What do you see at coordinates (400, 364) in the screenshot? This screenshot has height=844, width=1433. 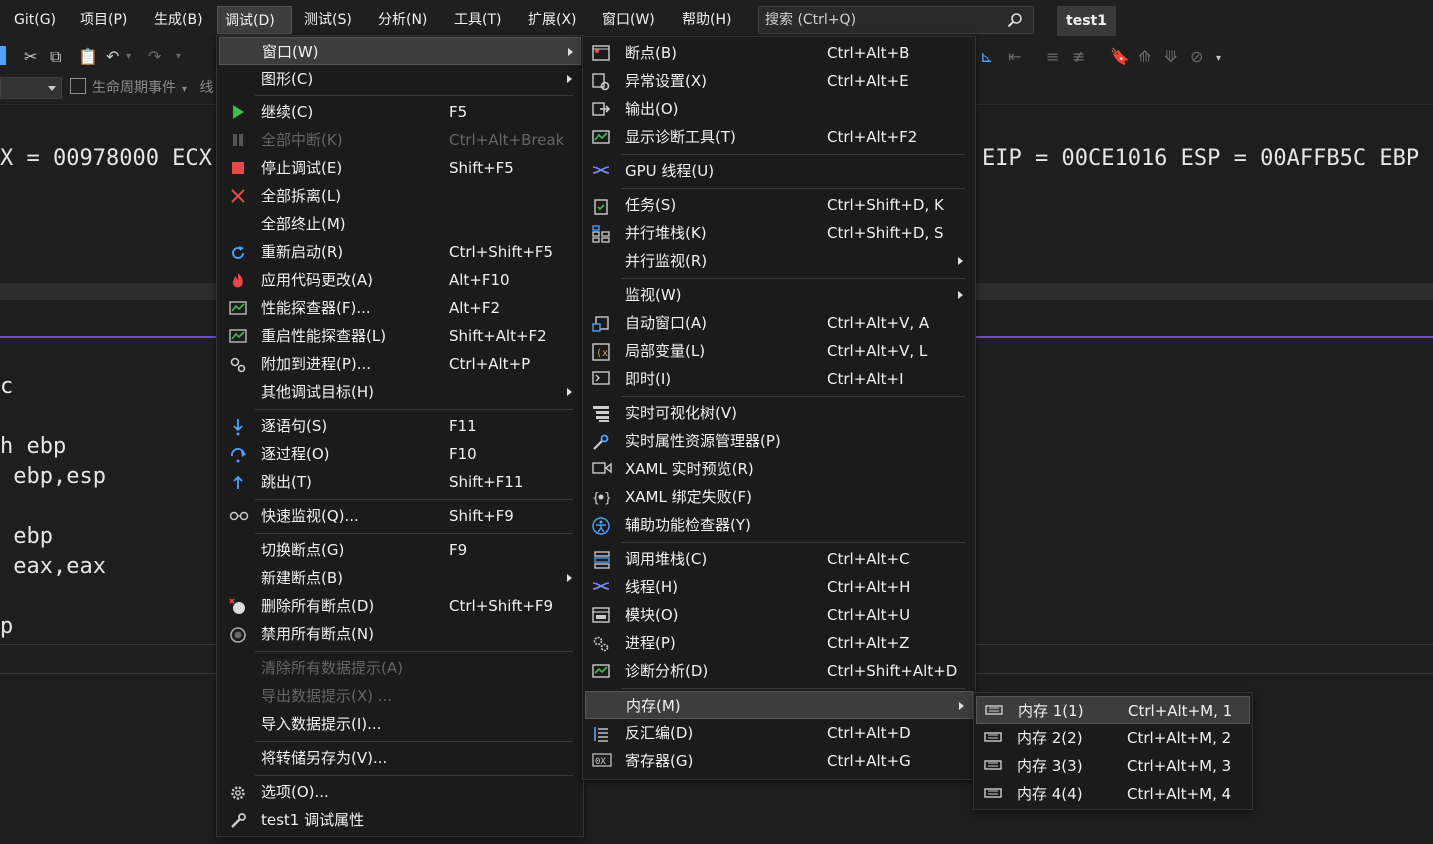 I see `debug-menu-item: 附加到进程(P)... Ctrl+Alt+P` at bounding box center [400, 364].